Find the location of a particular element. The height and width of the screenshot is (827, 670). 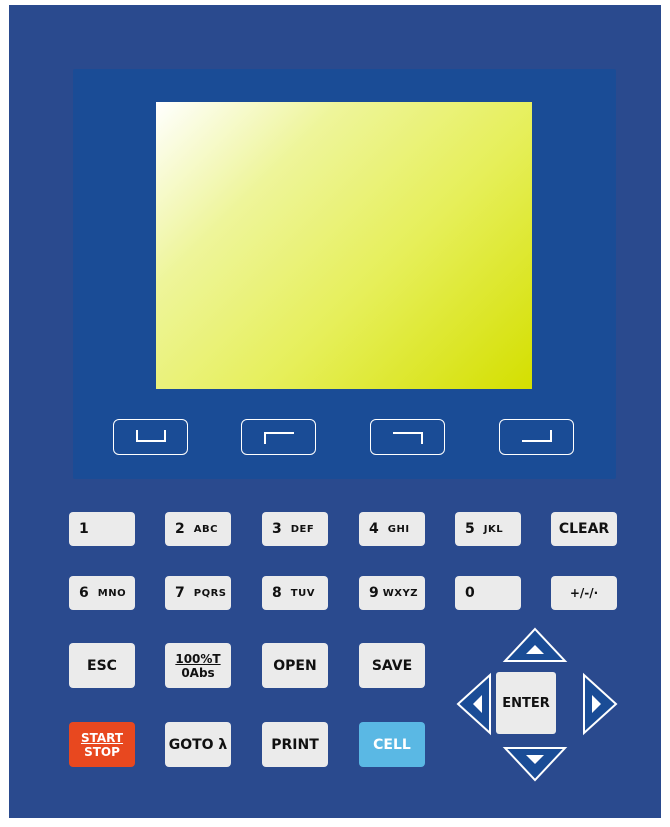

absorbance-label: 0Abs is located at coordinates (198, 672).